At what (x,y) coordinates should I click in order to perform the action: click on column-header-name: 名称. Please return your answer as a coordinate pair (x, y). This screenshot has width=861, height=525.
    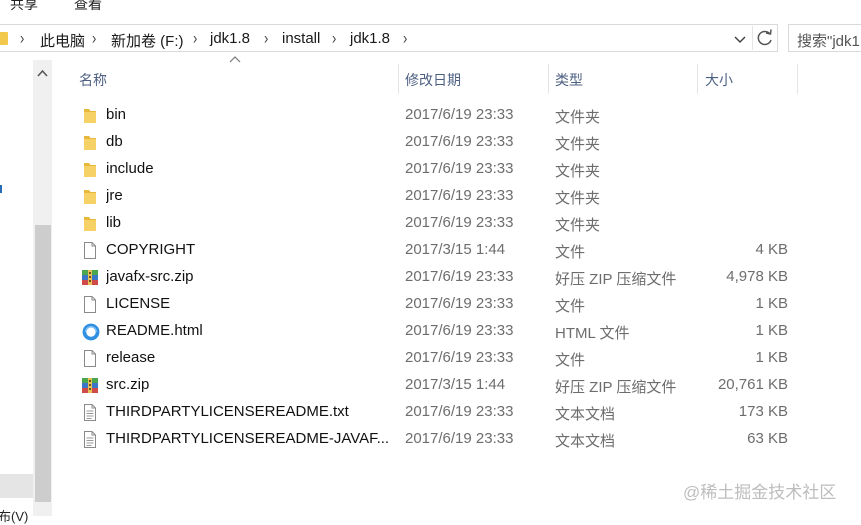
    Looking at the image, I should click on (238, 79).